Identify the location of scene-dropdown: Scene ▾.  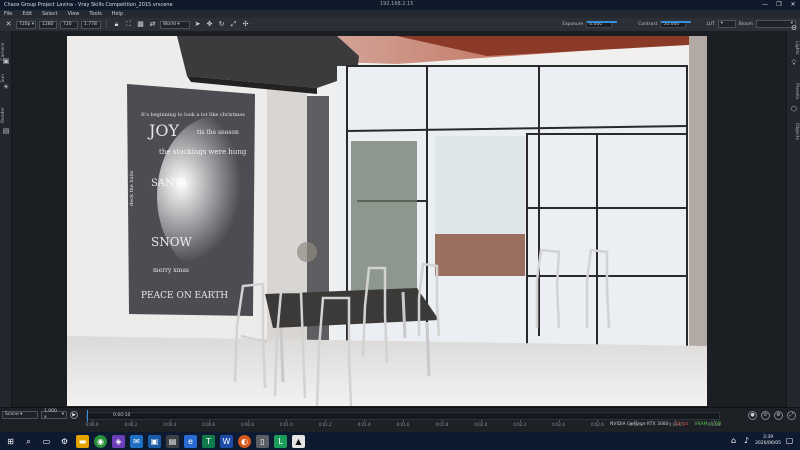
(20, 415).